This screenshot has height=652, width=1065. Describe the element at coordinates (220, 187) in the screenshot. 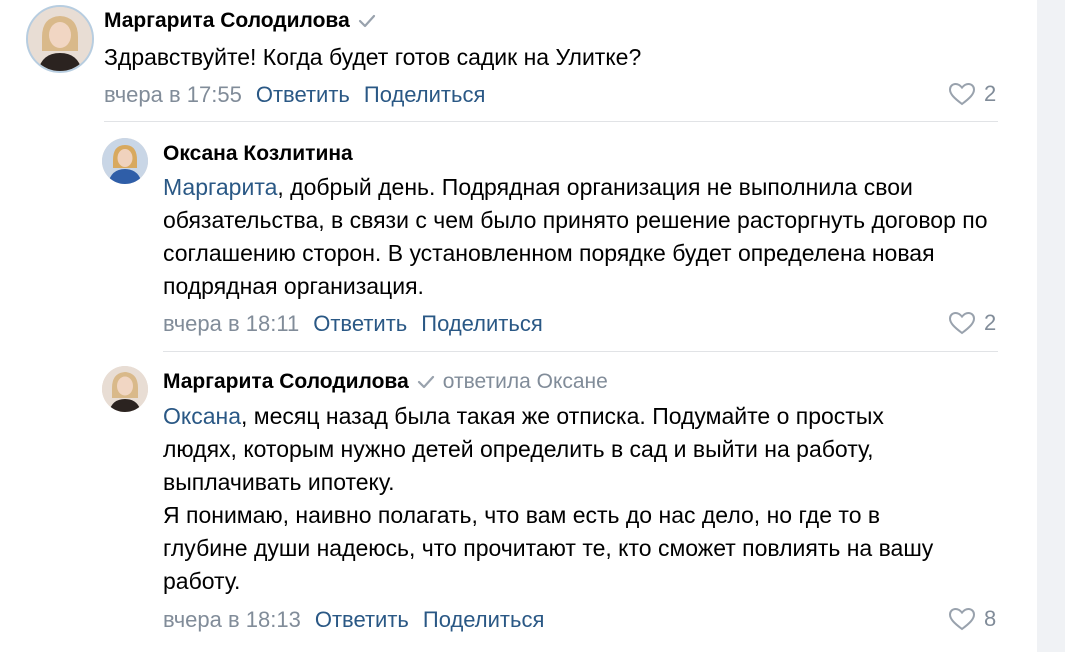

I see `mention-link: Маргарита` at that location.